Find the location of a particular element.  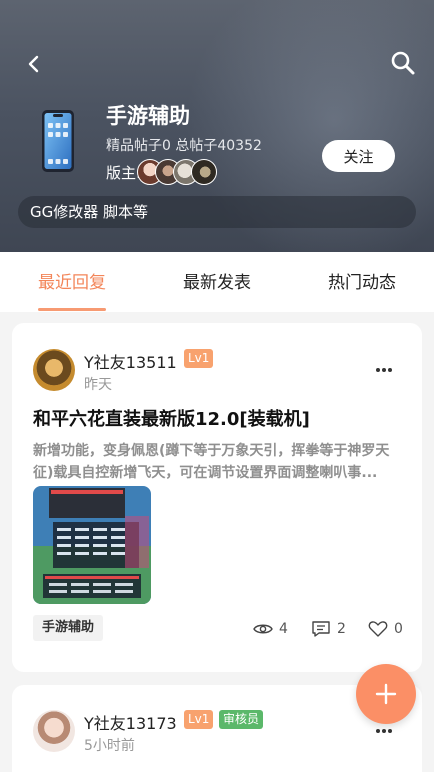

eye-icon is located at coordinates (263, 629).